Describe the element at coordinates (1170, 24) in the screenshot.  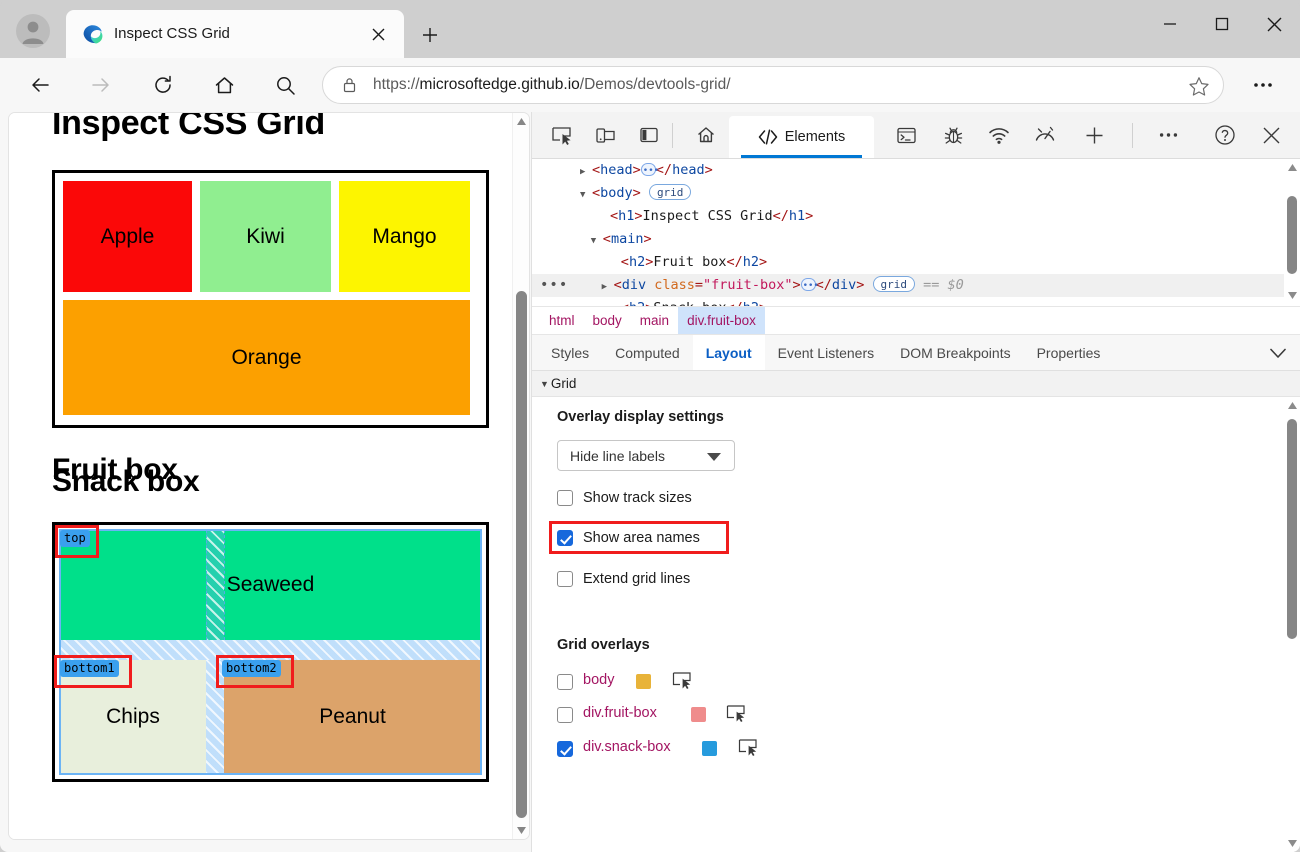
I see `window-minimize-button` at that location.